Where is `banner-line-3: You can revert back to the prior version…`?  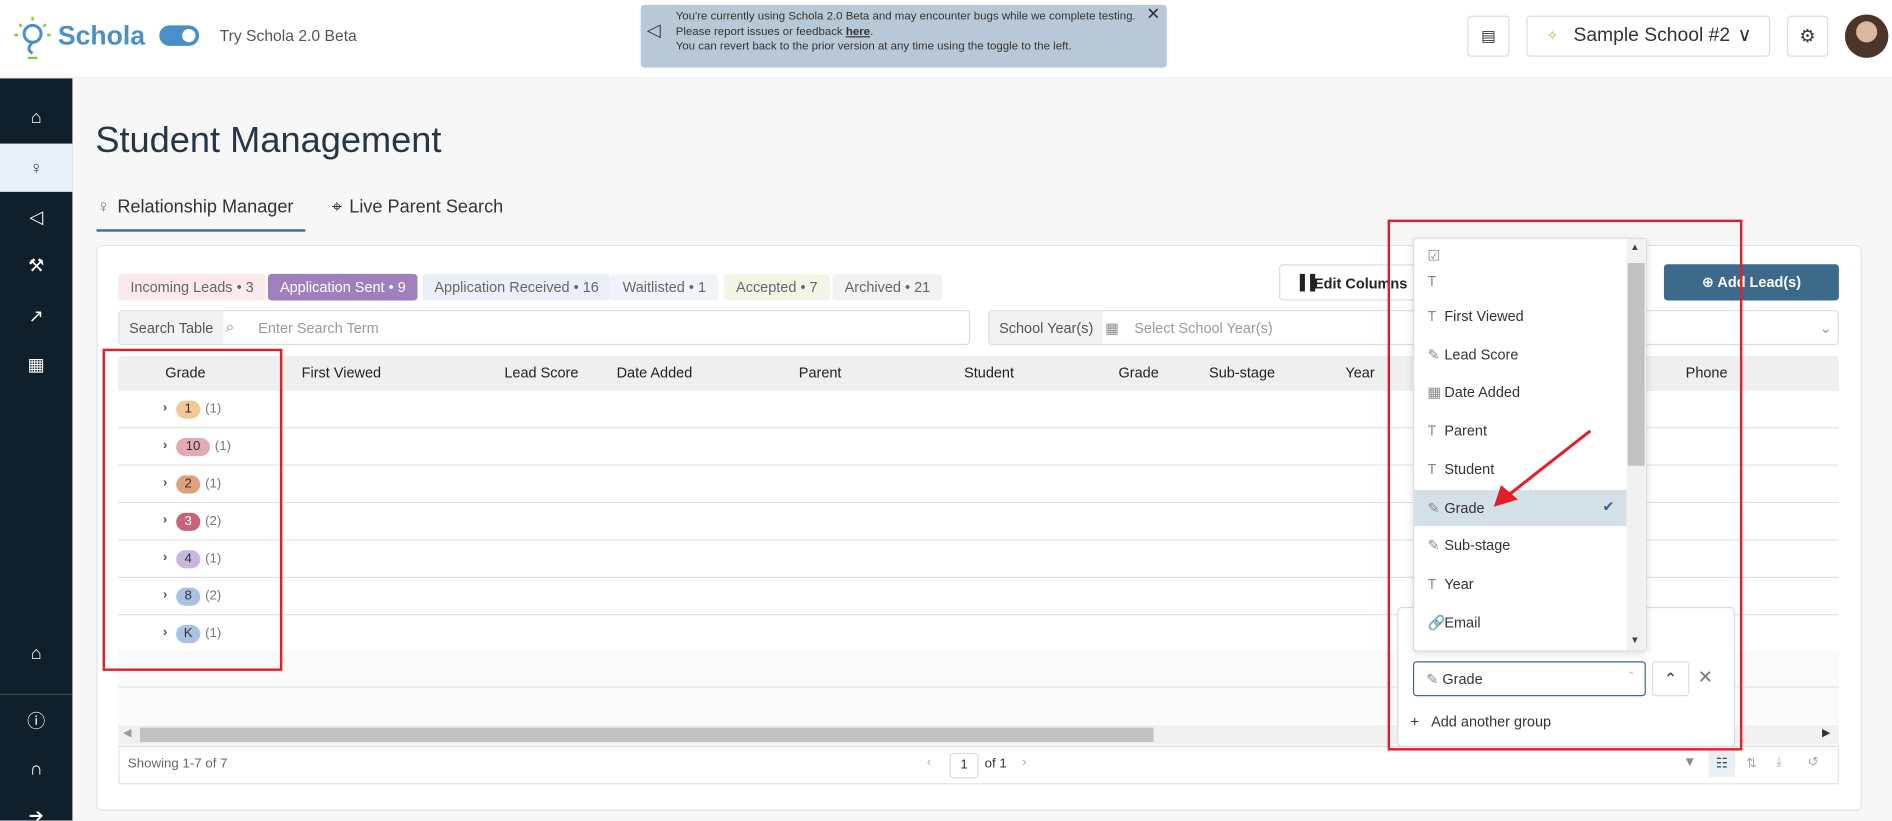 banner-line-3: You can revert back to the prior version… is located at coordinates (873, 46).